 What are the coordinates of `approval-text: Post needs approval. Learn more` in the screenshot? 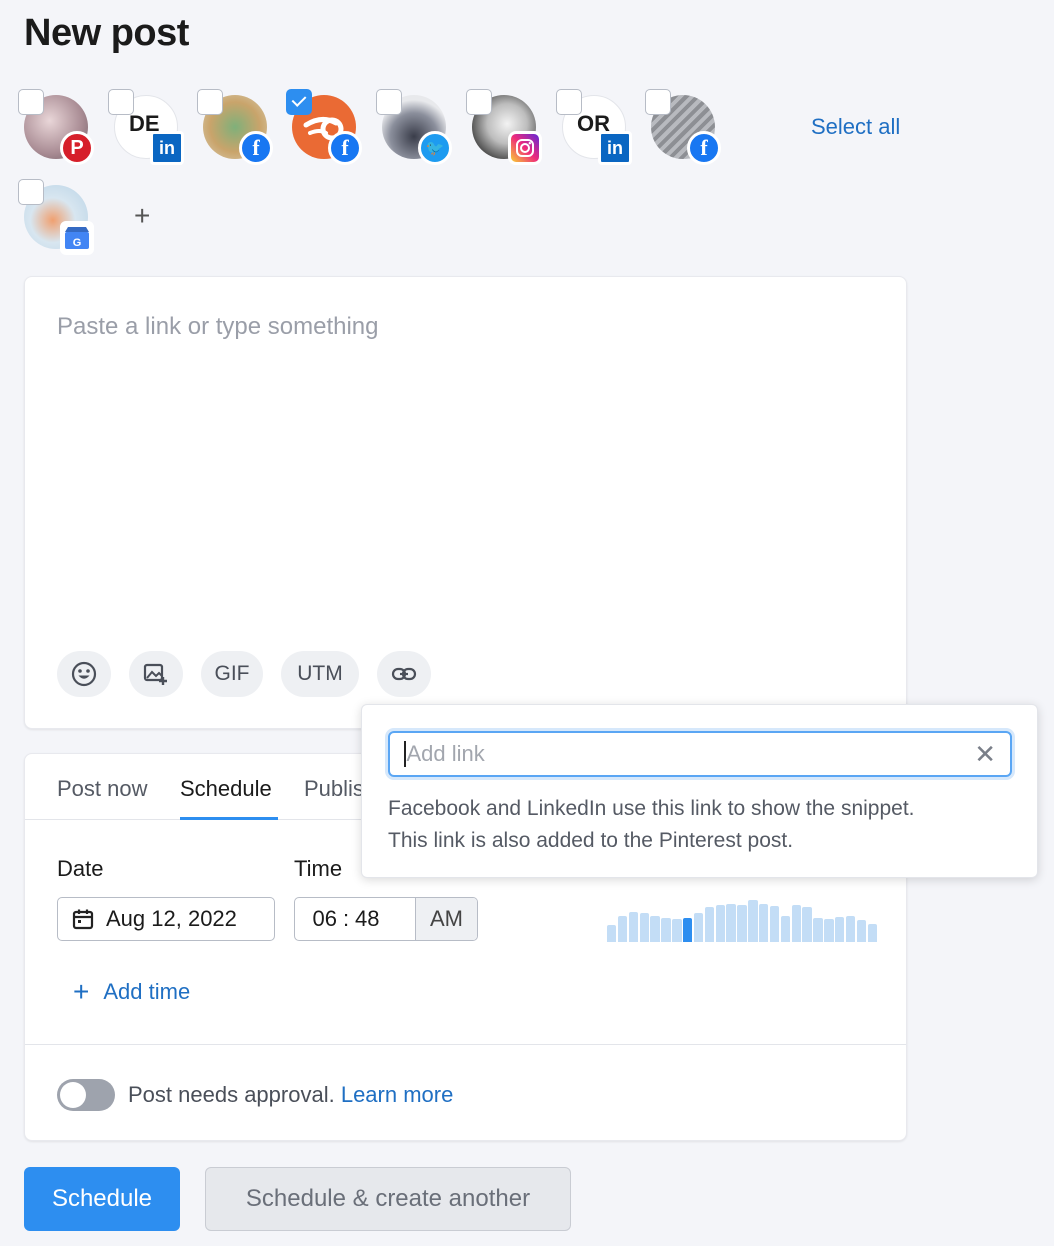 It's located at (290, 1095).